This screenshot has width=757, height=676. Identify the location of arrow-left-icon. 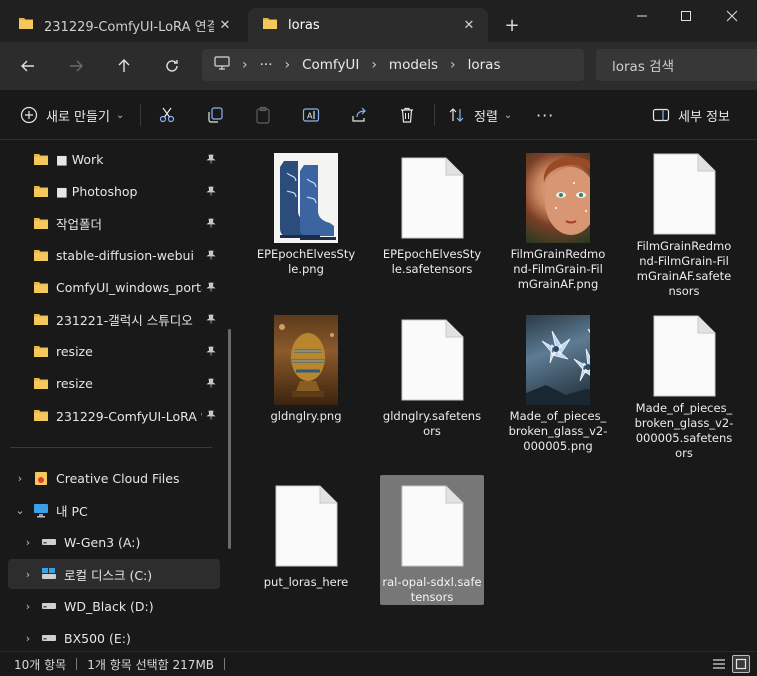
(27, 66).